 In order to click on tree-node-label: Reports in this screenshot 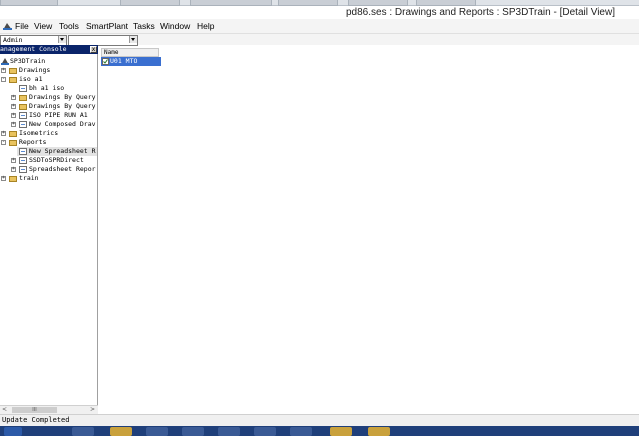, I will do `click(33, 142)`.